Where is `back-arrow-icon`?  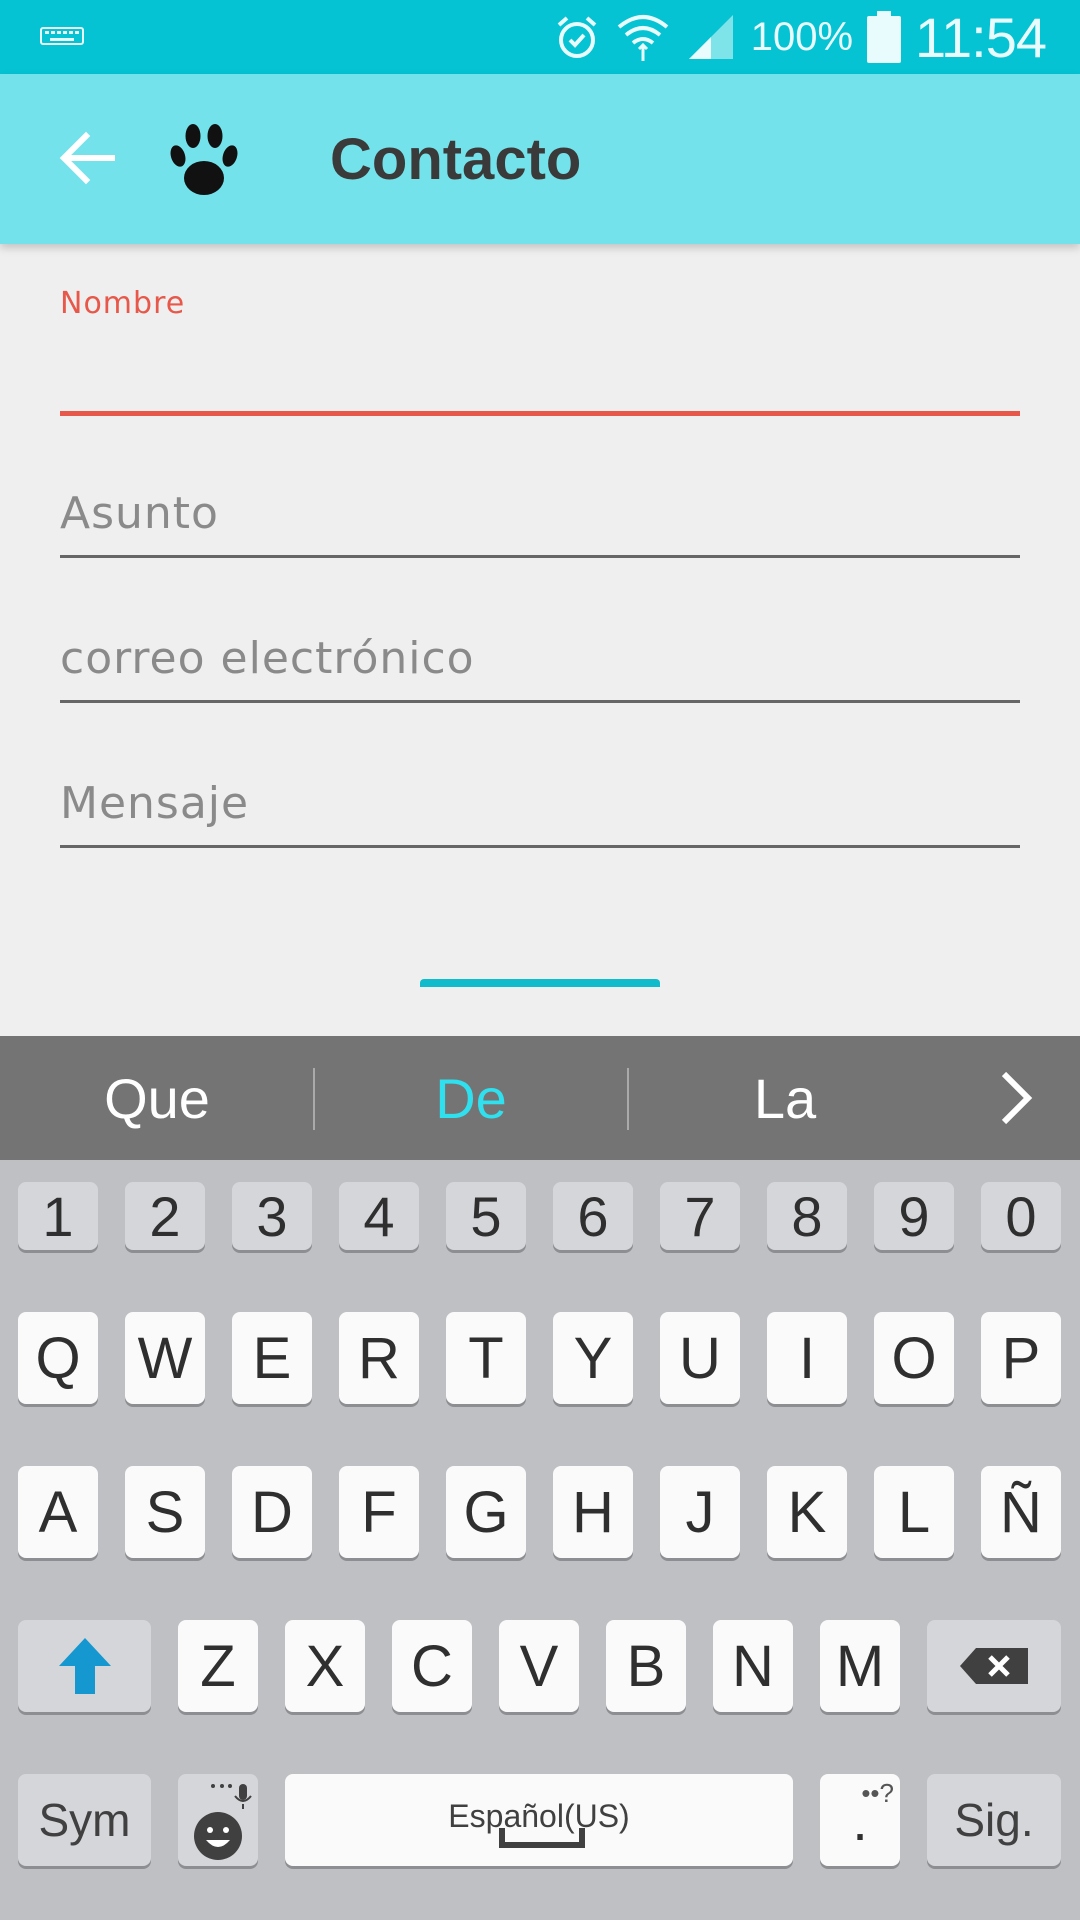 back-arrow-icon is located at coordinates (88, 158).